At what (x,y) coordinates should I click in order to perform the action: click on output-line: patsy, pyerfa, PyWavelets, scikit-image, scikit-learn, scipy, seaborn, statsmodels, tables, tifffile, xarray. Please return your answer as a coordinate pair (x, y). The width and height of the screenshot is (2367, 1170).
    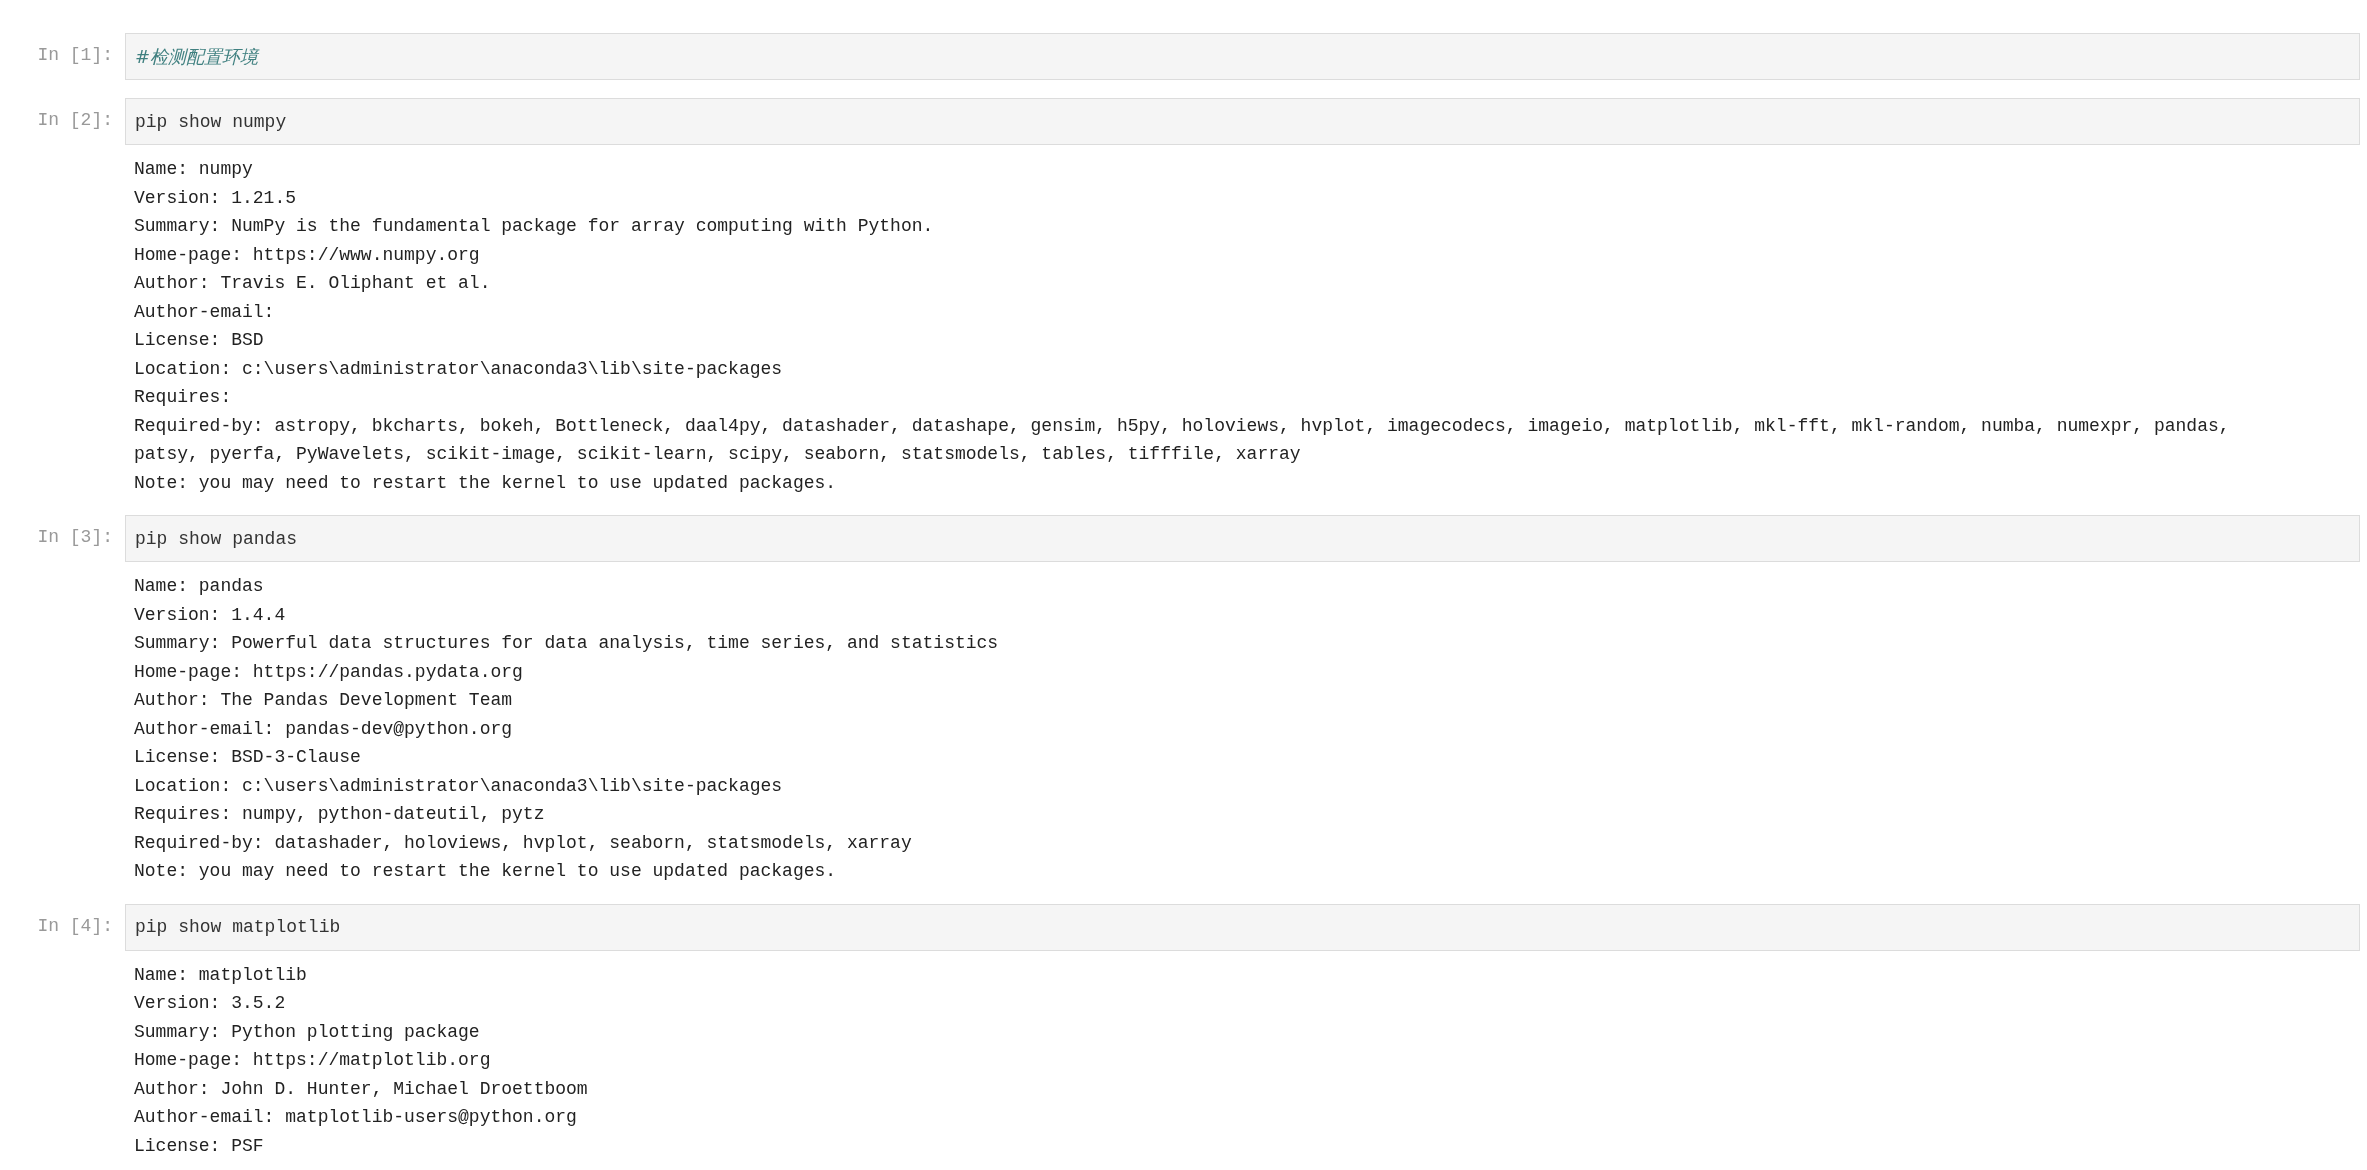
    Looking at the image, I should click on (717, 454).